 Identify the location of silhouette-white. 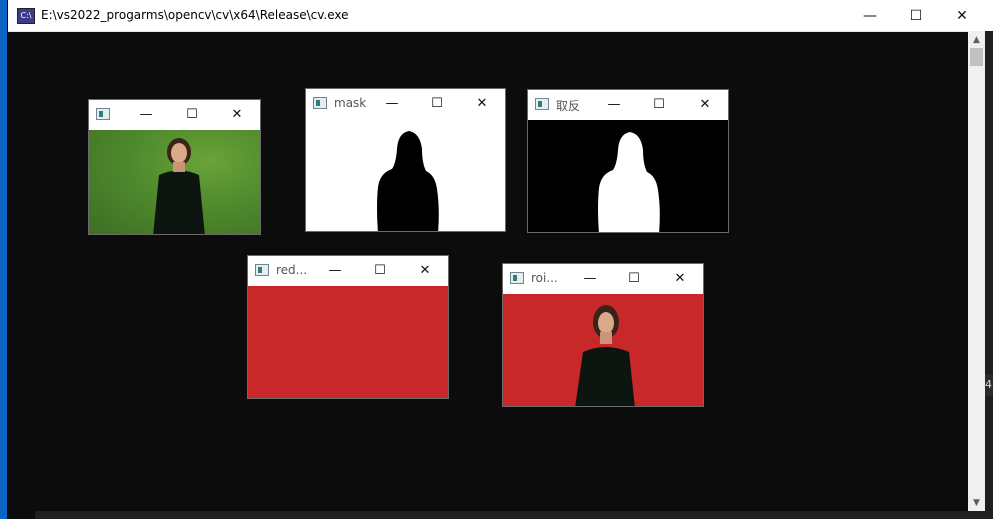
(629, 182).